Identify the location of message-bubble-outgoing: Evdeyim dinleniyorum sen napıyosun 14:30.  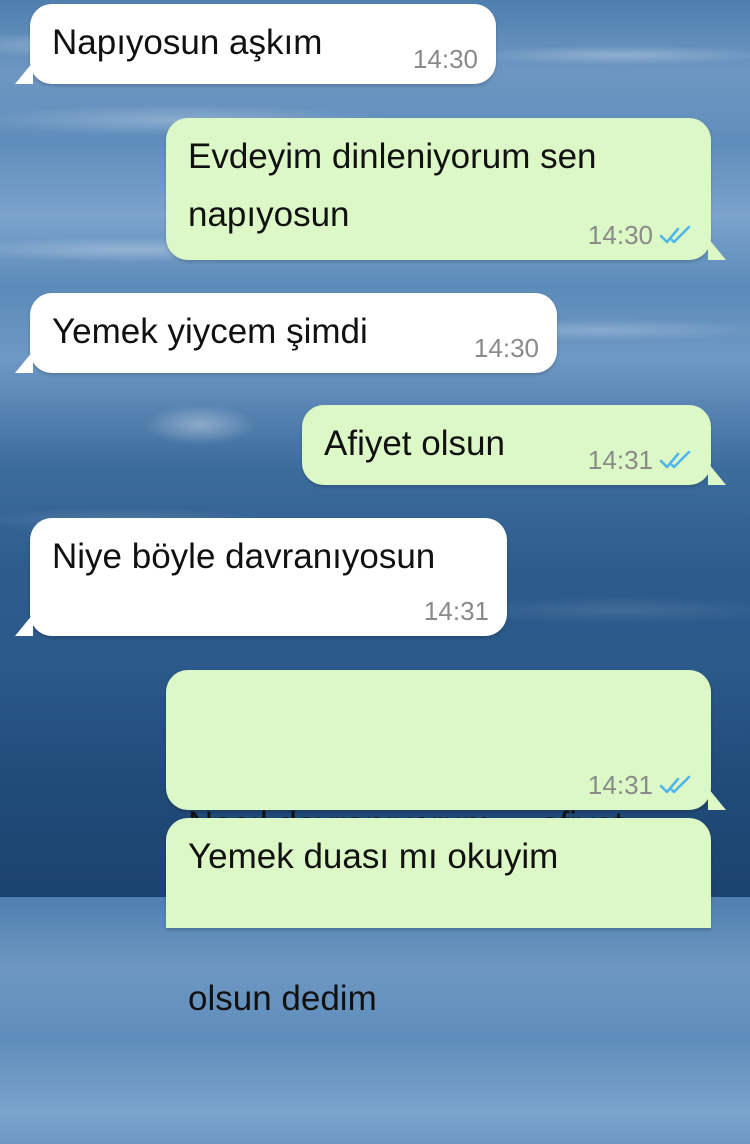
(446, 189).